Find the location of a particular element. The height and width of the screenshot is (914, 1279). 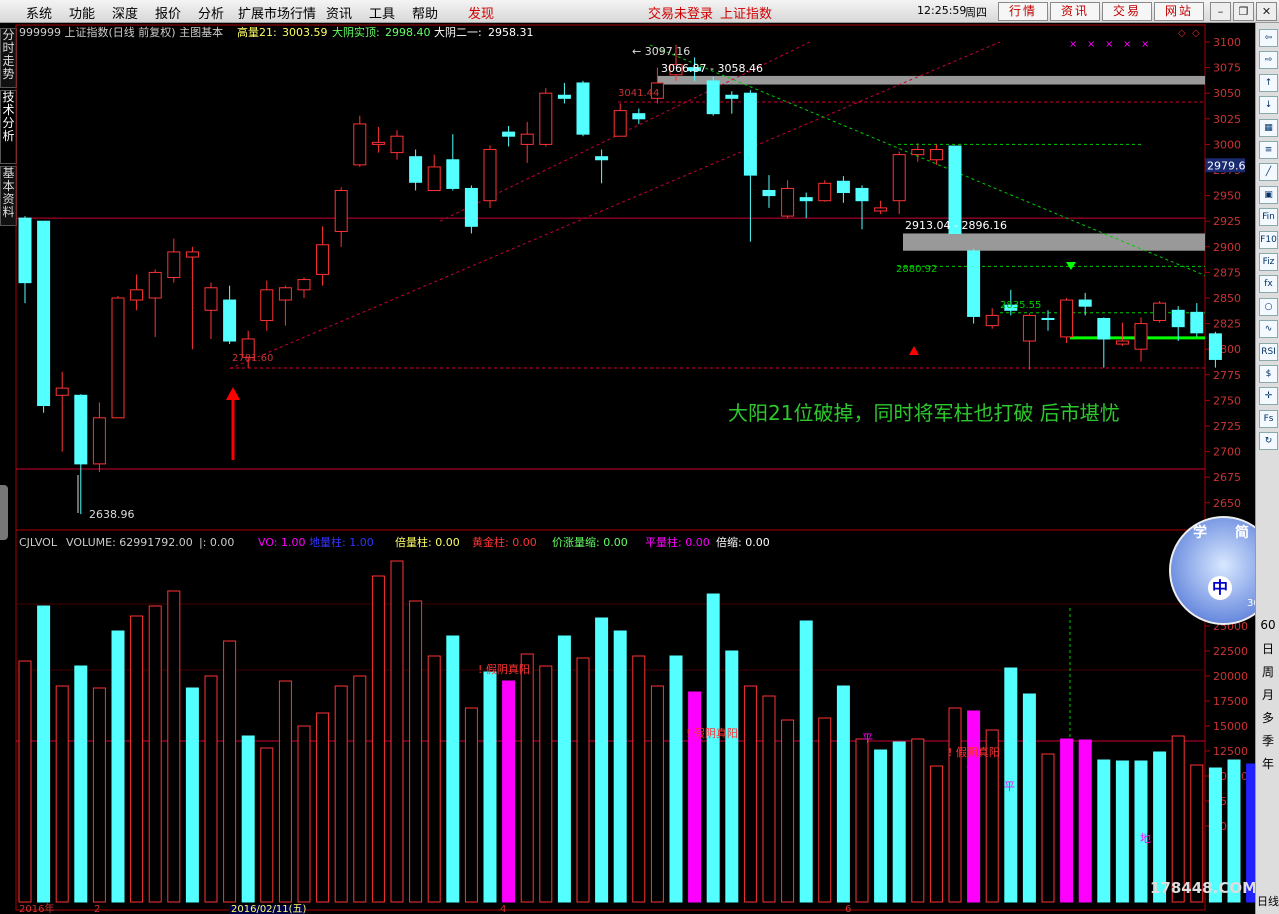

f10-icon: F10 is located at coordinates (1268, 239).